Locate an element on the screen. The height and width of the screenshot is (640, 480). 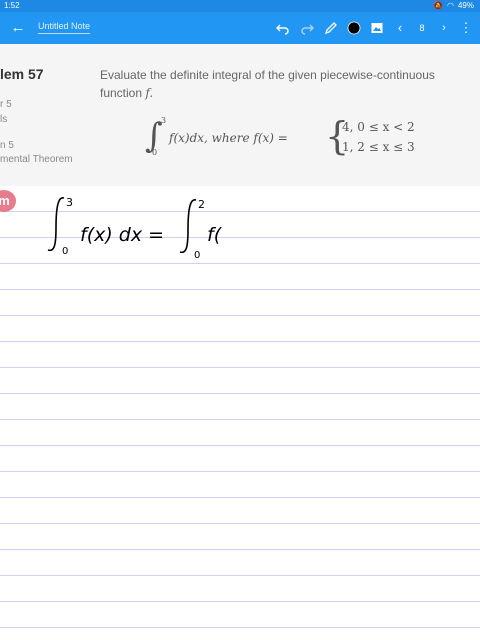
handwritten-left-expression: f(x) dx = is located at coordinates (122, 235).